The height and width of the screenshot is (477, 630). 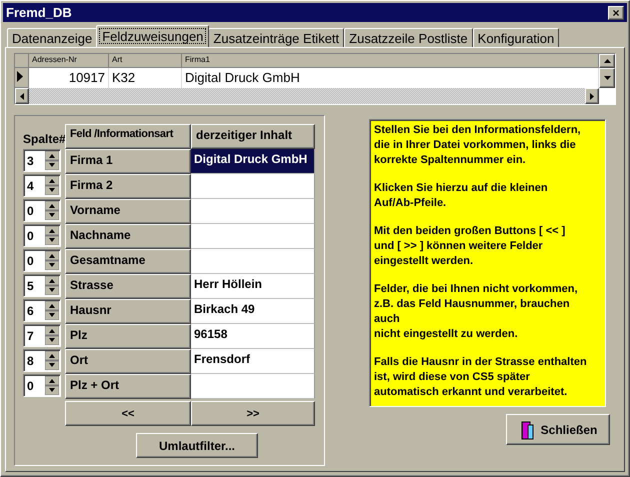 What do you see at coordinates (42, 160) in the screenshot?
I see `column-spinner: 3` at bounding box center [42, 160].